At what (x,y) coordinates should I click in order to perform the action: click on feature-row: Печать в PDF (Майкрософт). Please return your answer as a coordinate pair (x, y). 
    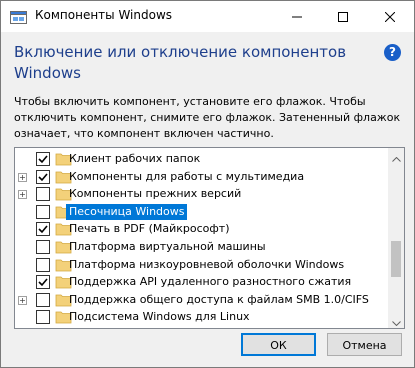
    Looking at the image, I should click on (201, 229).